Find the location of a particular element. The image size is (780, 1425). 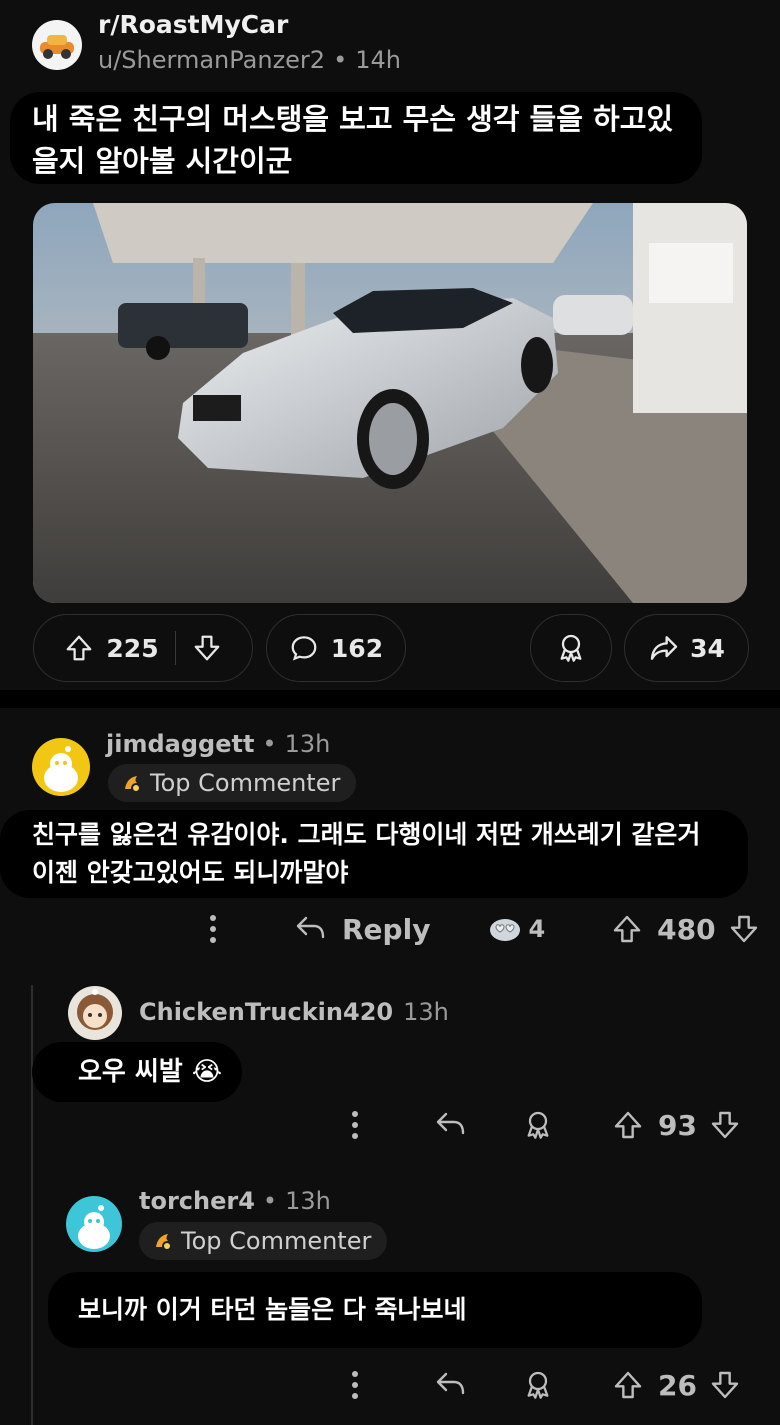

share-button: 34 is located at coordinates (686, 648).